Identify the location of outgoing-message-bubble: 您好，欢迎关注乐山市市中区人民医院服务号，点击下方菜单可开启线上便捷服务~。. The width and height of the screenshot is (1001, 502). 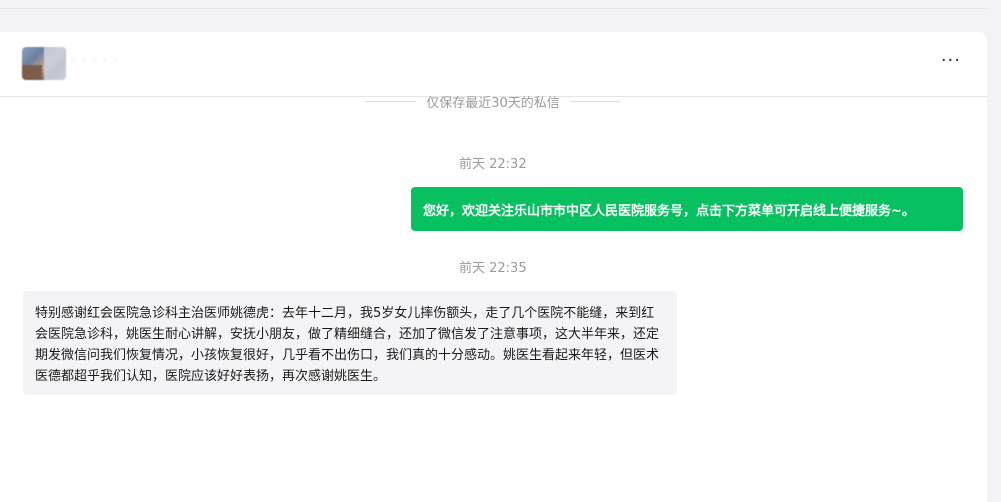
(687, 209).